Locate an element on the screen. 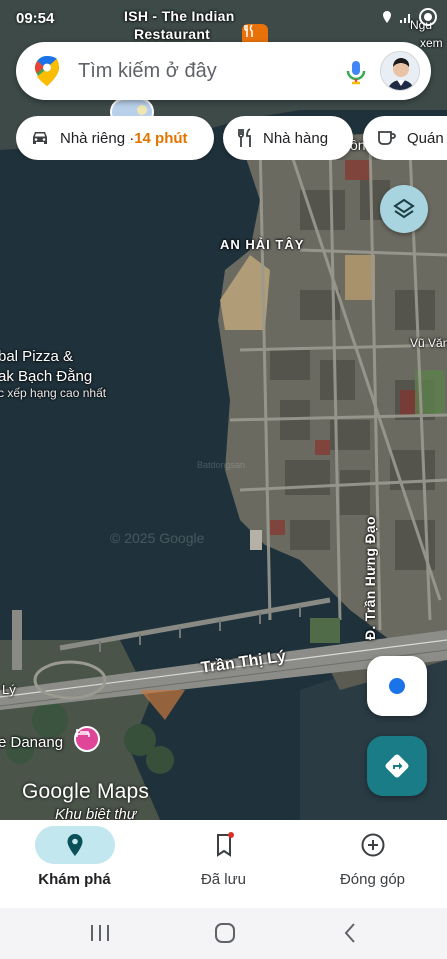 The image size is (447, 959). status-icons is located at coordinates (409, 17).